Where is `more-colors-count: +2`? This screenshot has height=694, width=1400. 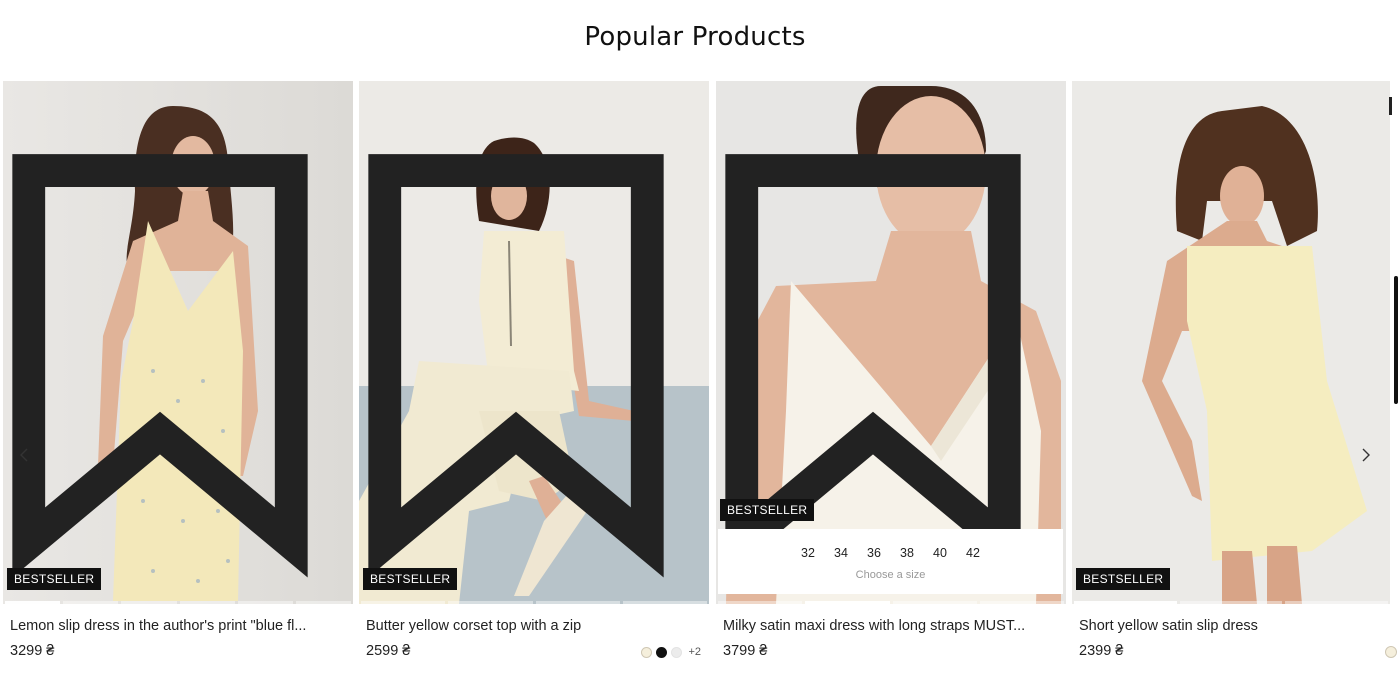 more-colors-count: +2 is located at coordinates (694, 652).